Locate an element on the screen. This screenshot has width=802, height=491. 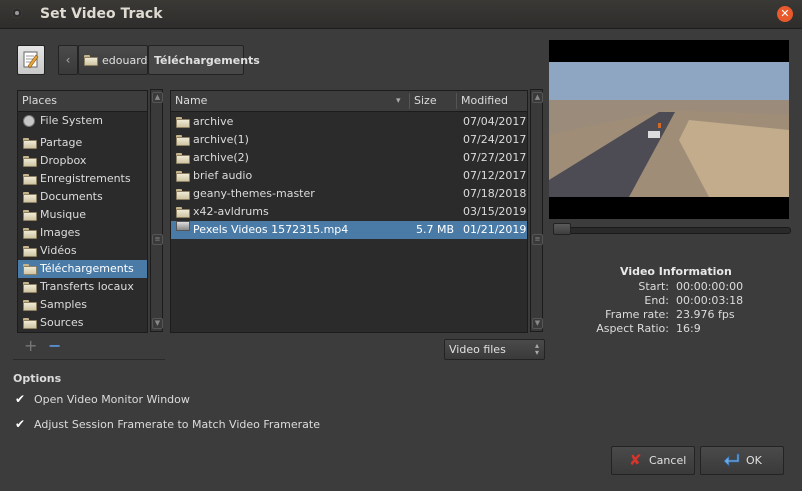
video-file-icon is located at coordinates (183, 226).